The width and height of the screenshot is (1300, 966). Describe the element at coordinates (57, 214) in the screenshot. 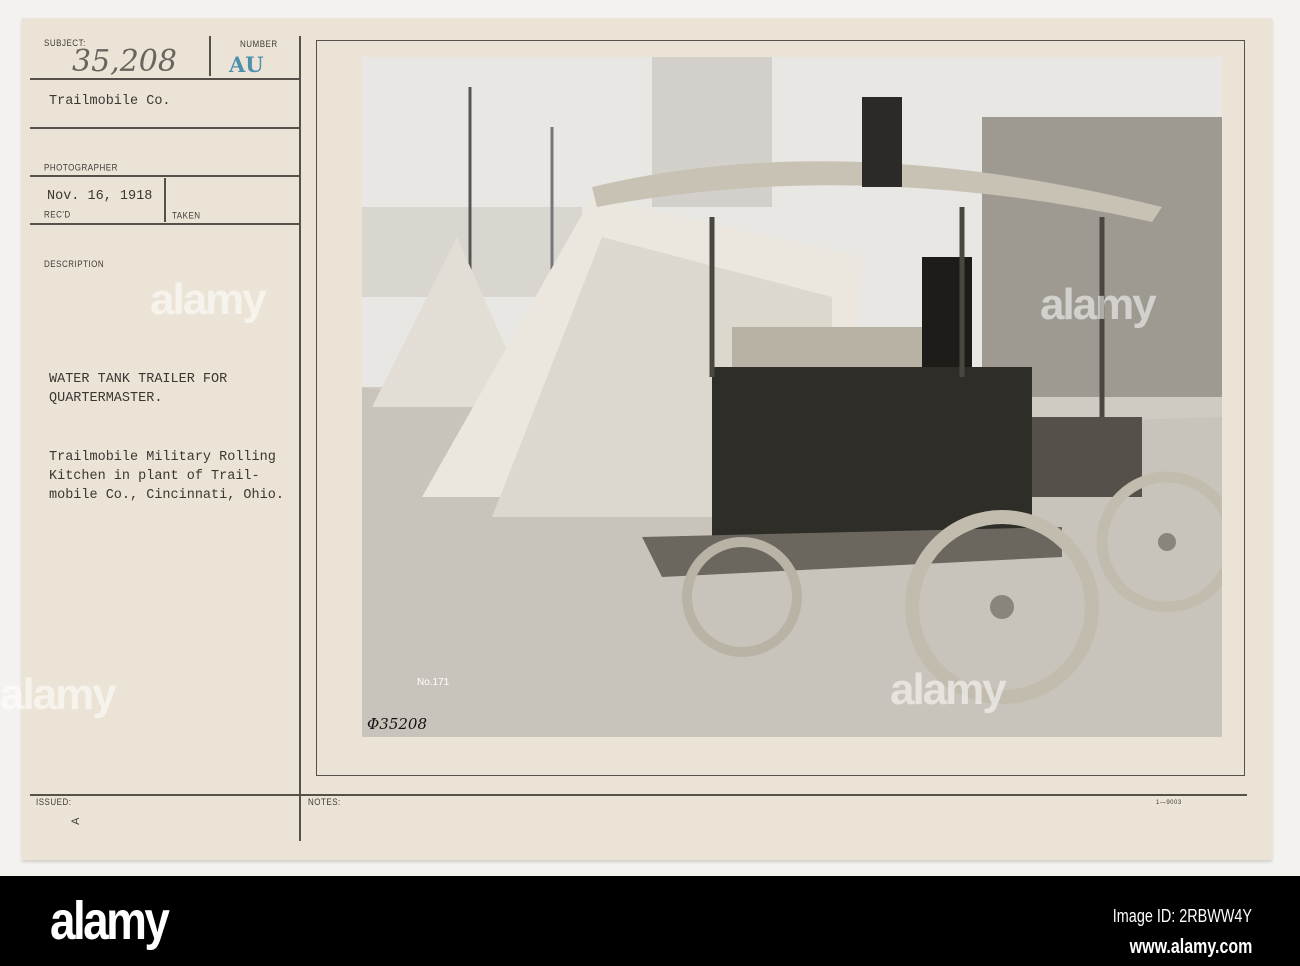

I see `recd-label: REC'D` at that location.